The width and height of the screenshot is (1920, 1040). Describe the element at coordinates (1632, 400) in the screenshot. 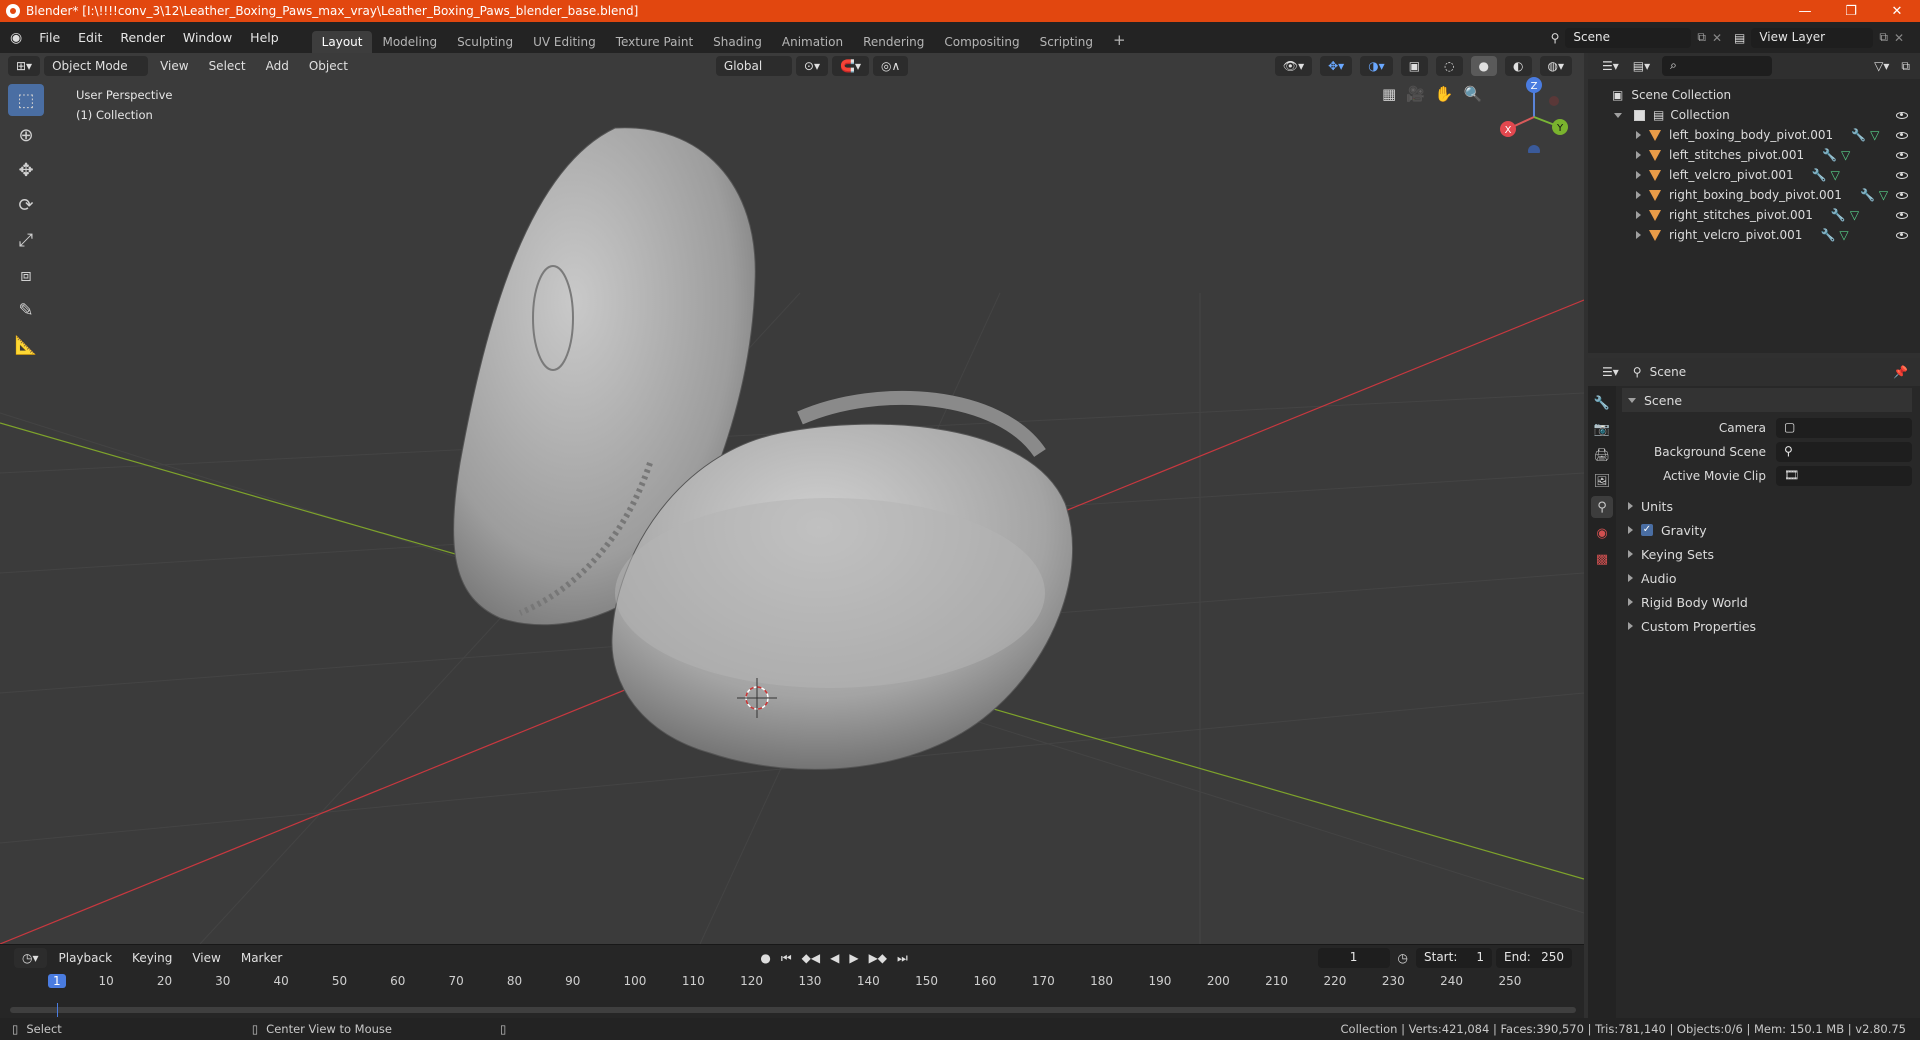

I see `collapse-scene-icon` at that location.